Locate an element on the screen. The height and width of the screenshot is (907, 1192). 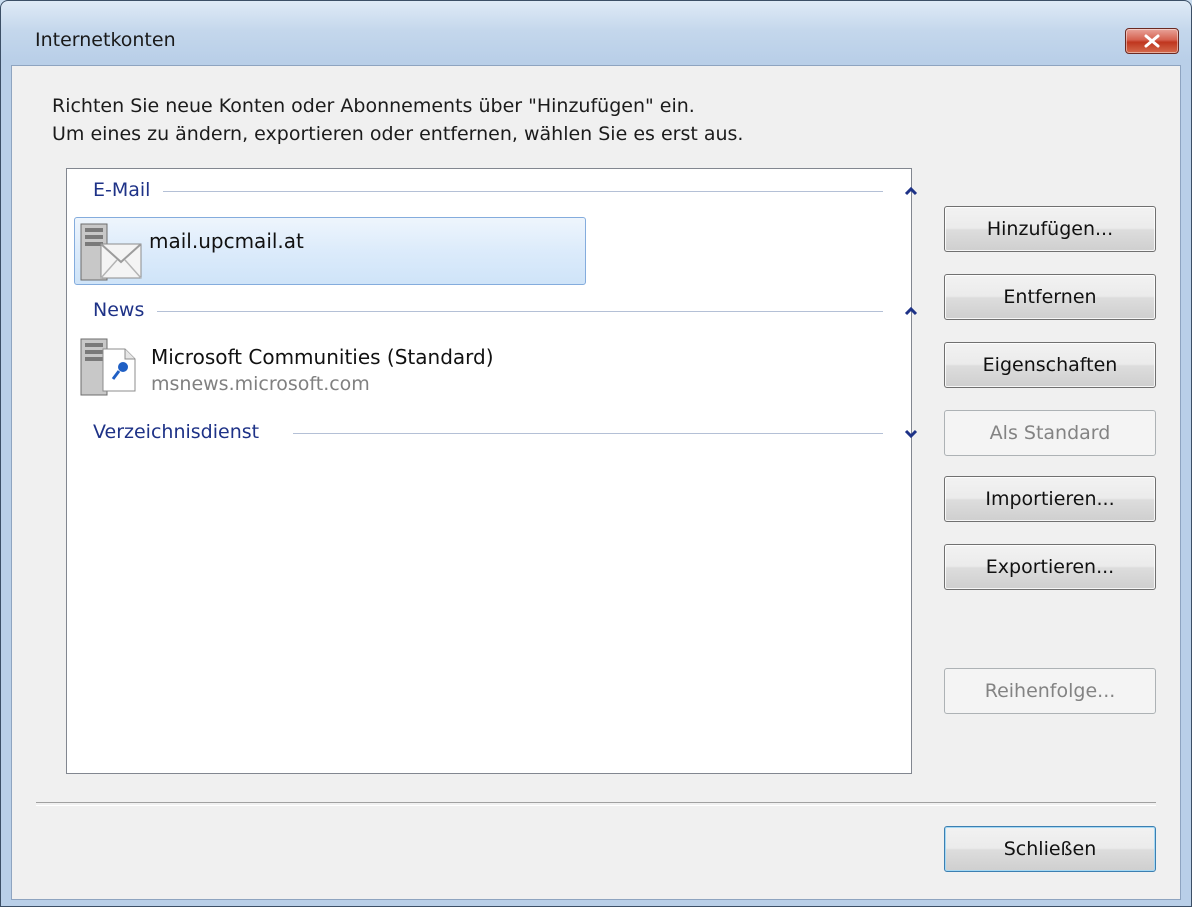
group-header-email: E-Mail is located at coordinates (505, 191).